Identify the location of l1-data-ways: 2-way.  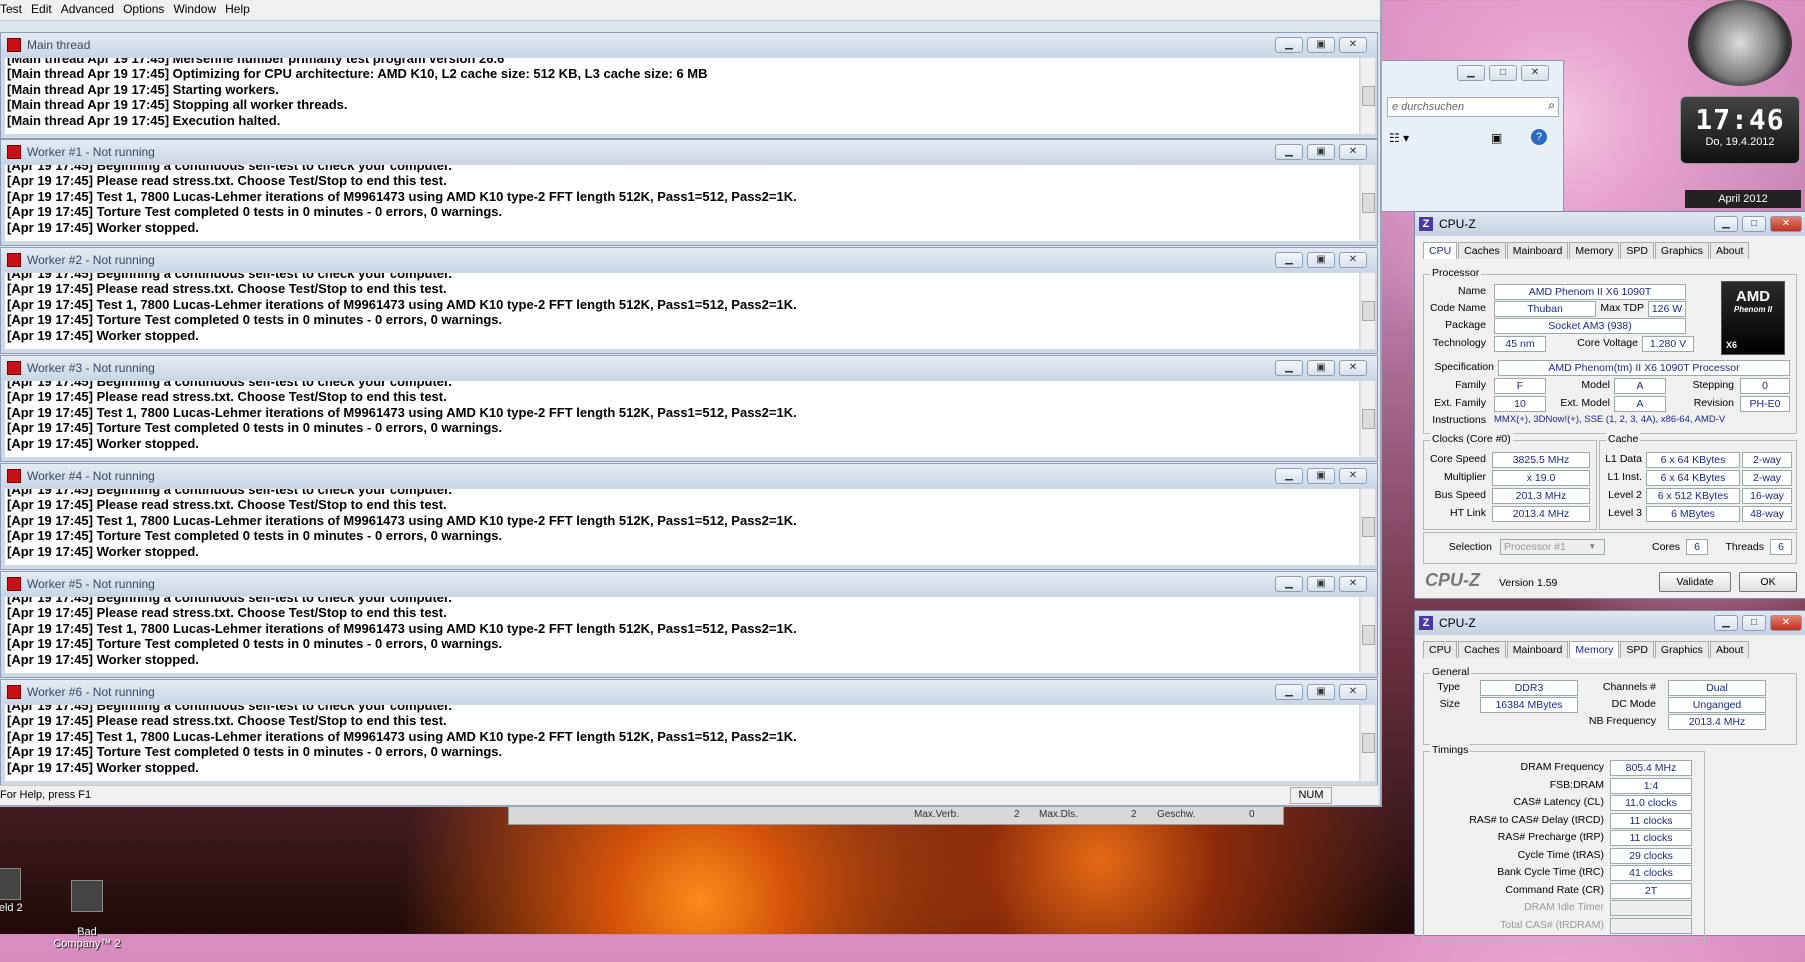
(1767, 460).